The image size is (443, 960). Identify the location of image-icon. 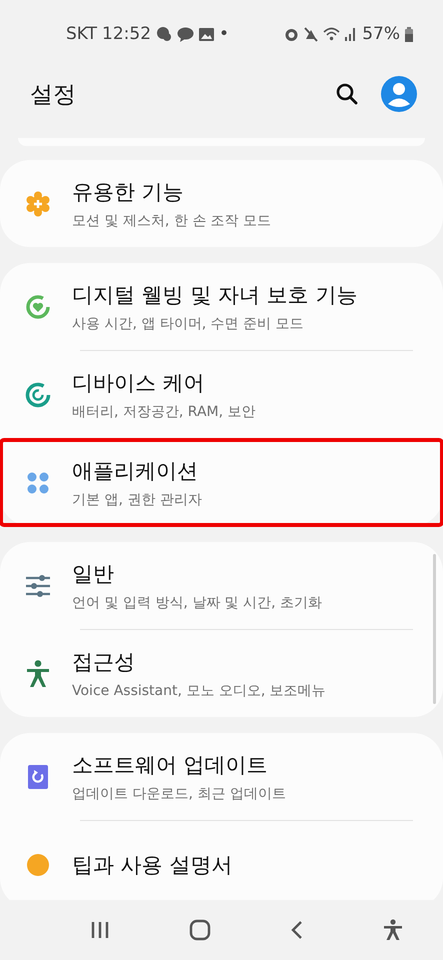
(206, 34).